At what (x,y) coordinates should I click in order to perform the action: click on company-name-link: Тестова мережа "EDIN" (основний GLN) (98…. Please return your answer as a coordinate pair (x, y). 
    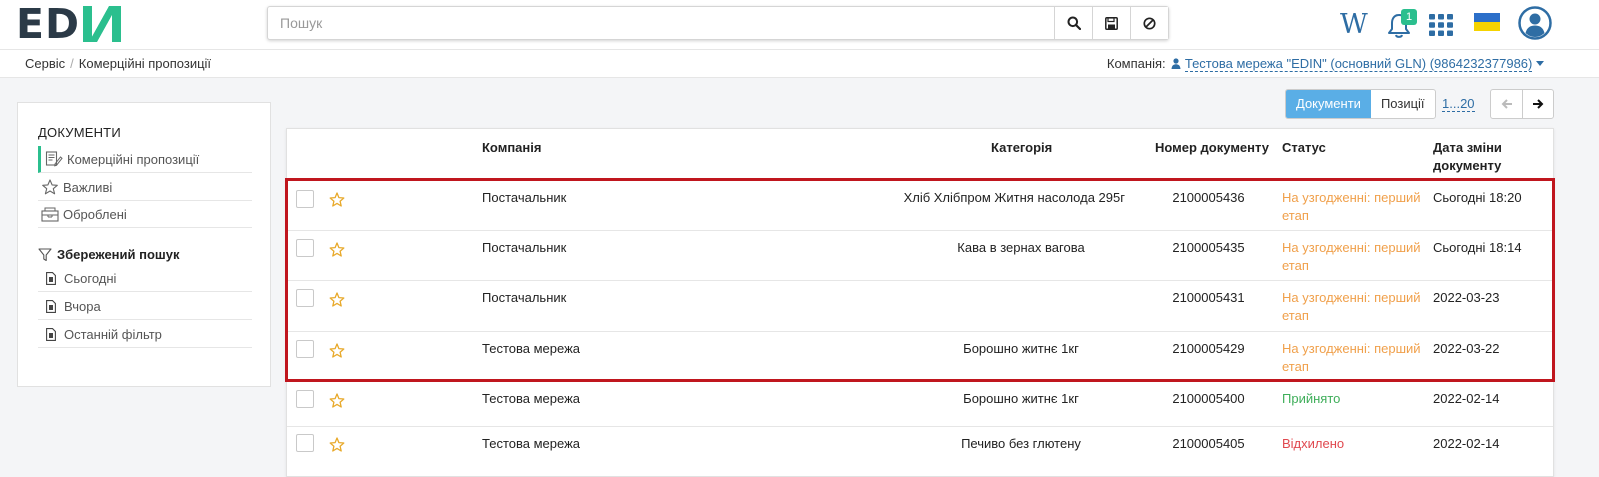
    Looking at the image, I should click on (1358, 64).